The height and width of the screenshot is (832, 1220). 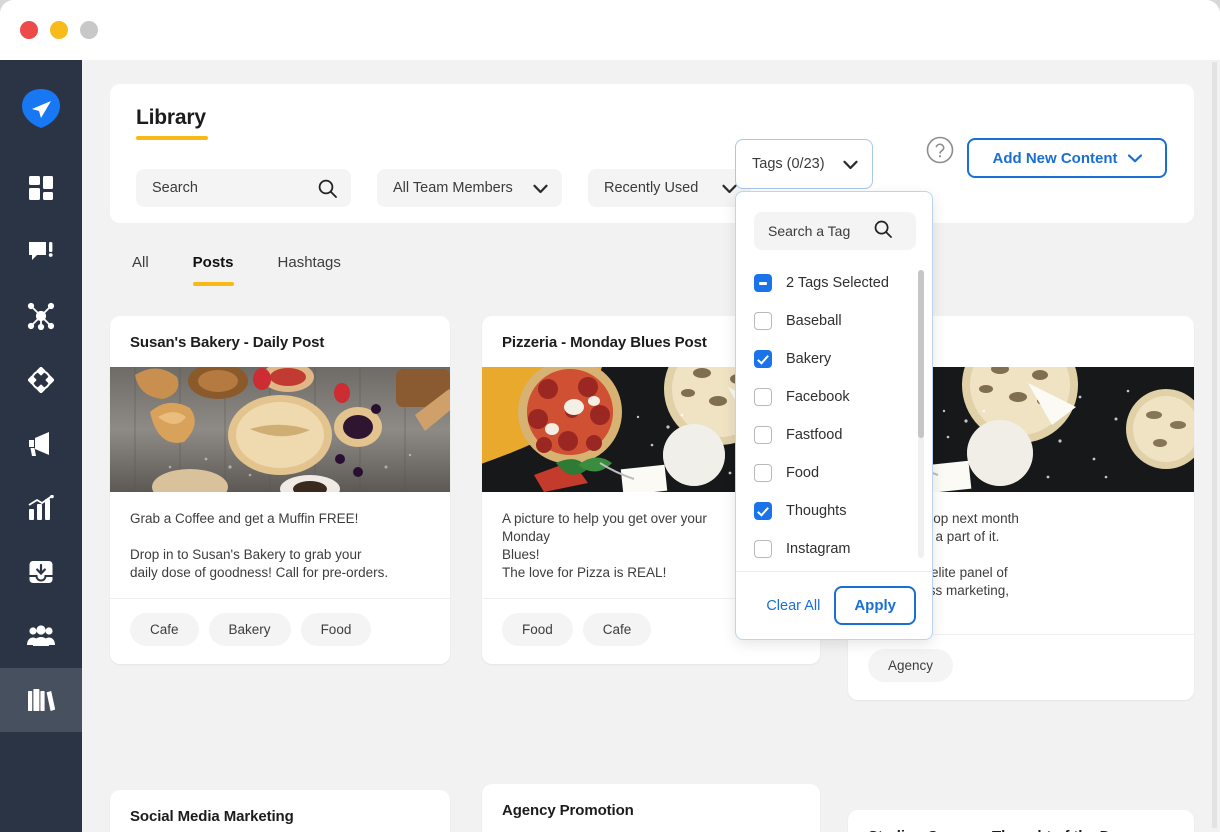 What do you see at coordinates (875, 605) in the screenshot?
I see `apply-button: Apply` at bounding box center [875, 605].